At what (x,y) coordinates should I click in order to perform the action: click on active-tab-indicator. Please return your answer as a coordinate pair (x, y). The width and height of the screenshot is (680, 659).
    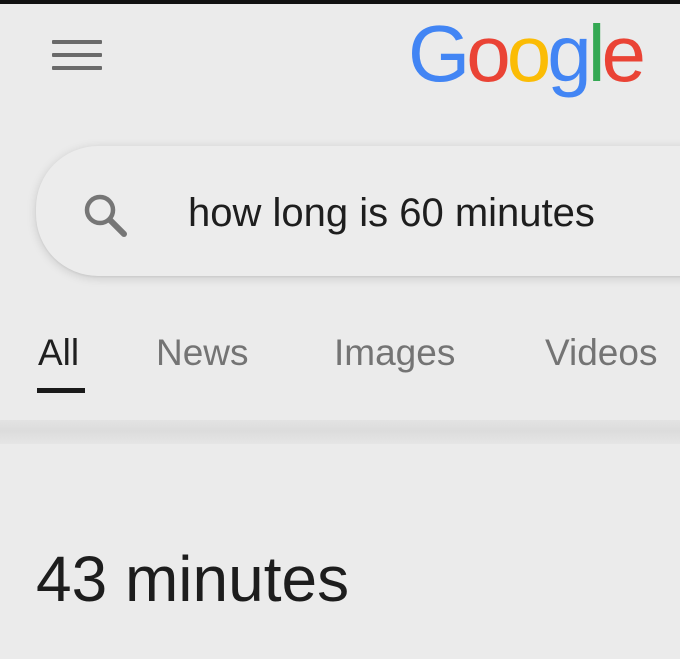
    Looking at the image, I should click on (61, 390).